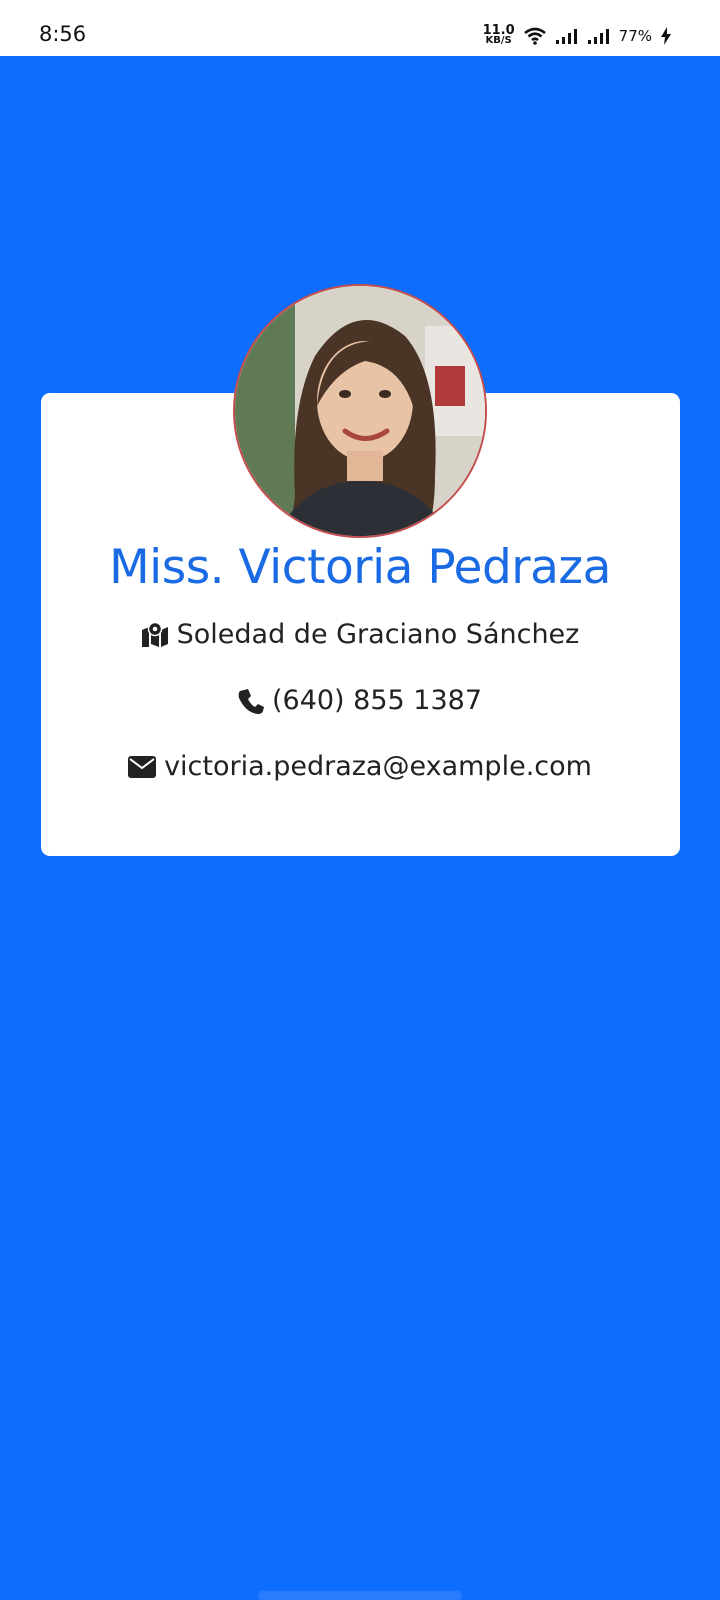 This screenshot has width=720, height=1600. Describe the element at coordinates (378, 634) in the screenshot. I see `location-text: Soledad de Graciano Sánchez` at that location.